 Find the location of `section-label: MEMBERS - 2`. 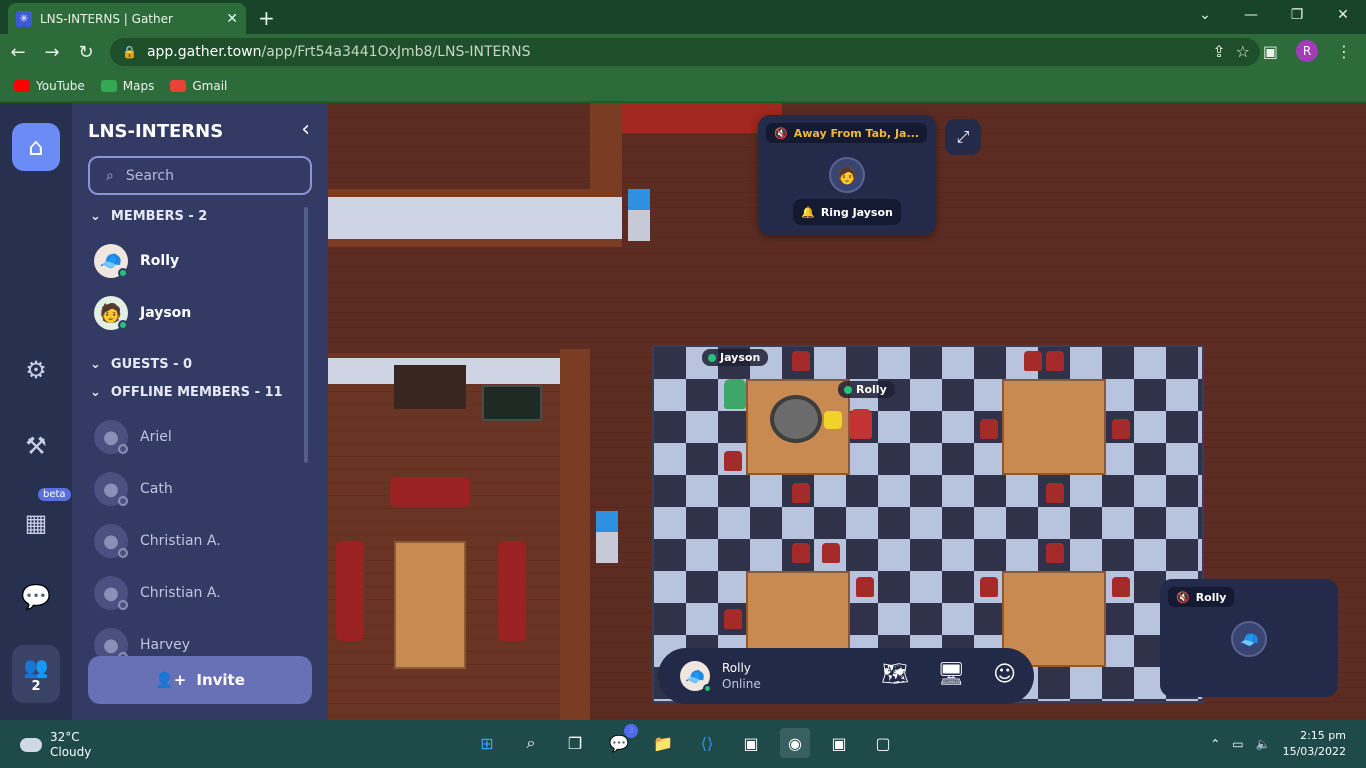

section-label: MEMBERS - 2 is located at coordinates (159, 216).